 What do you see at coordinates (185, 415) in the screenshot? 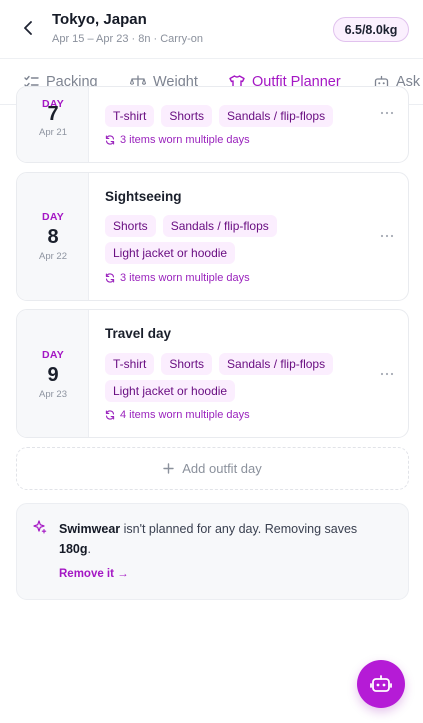
I see `repeat-note-text: 4 items worn multiple days` at bounding box center [185, 415].